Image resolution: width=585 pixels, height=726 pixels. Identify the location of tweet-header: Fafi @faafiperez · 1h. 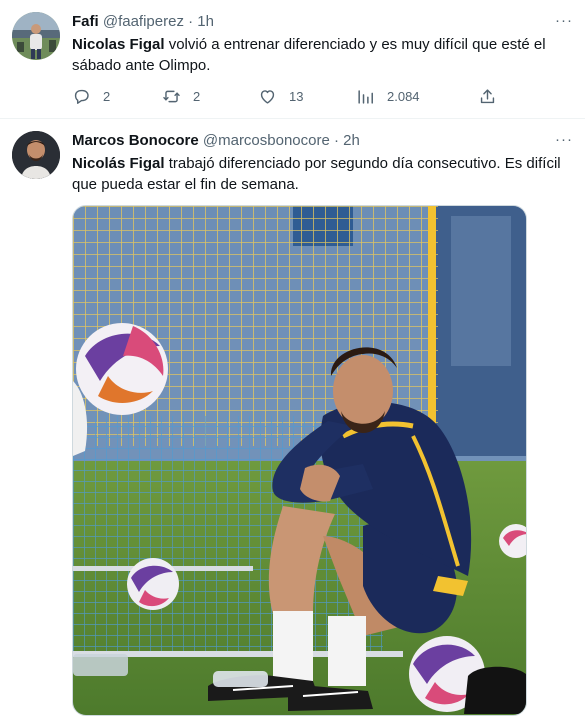
(143, 22).